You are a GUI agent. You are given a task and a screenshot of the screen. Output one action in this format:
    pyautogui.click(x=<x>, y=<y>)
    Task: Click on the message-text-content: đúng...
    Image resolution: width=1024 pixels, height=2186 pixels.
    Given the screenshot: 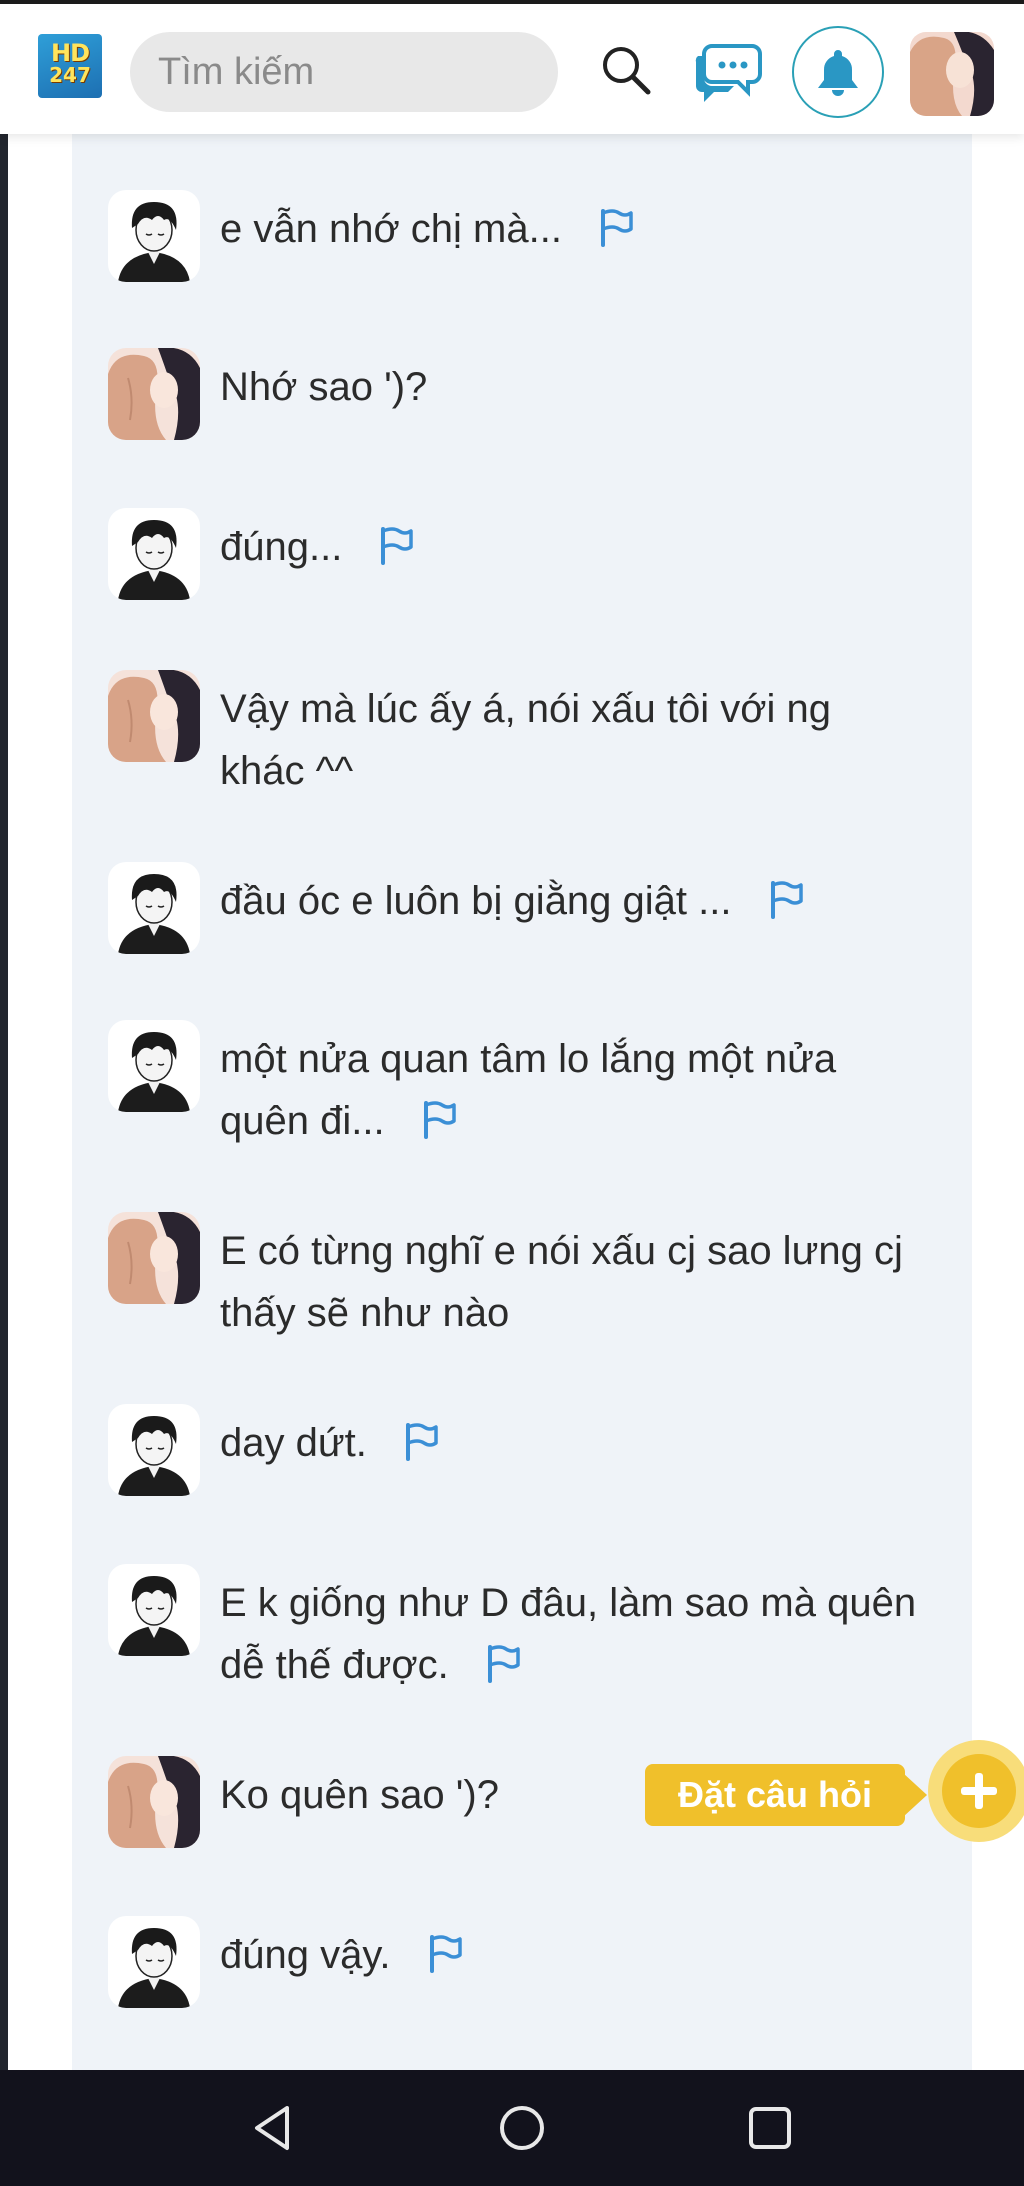 What is the action you would take?
    pyautogui.click(x=281, y=547)
    